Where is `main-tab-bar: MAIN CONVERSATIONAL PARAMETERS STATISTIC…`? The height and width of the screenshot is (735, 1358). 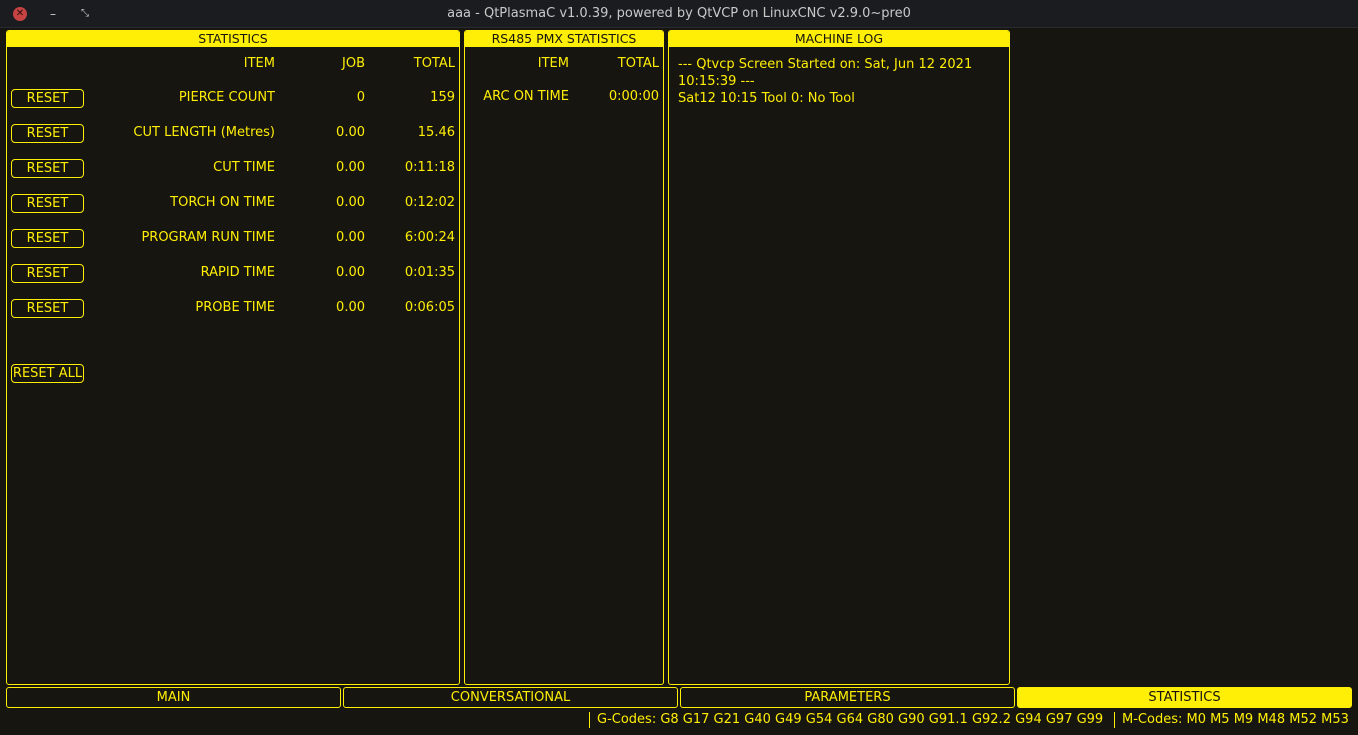
main-tab-bar: MAIN CONVERSATIONAL PARAMETERS STATISTIC… is located at coordinates (679, 697).